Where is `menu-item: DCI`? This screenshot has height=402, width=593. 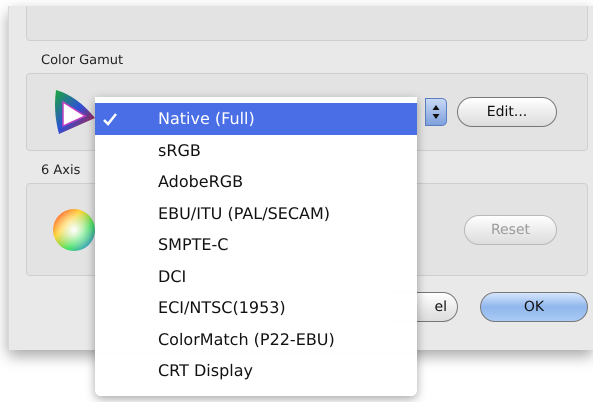
menu-item: DCI is located at coordinates (256, 276).